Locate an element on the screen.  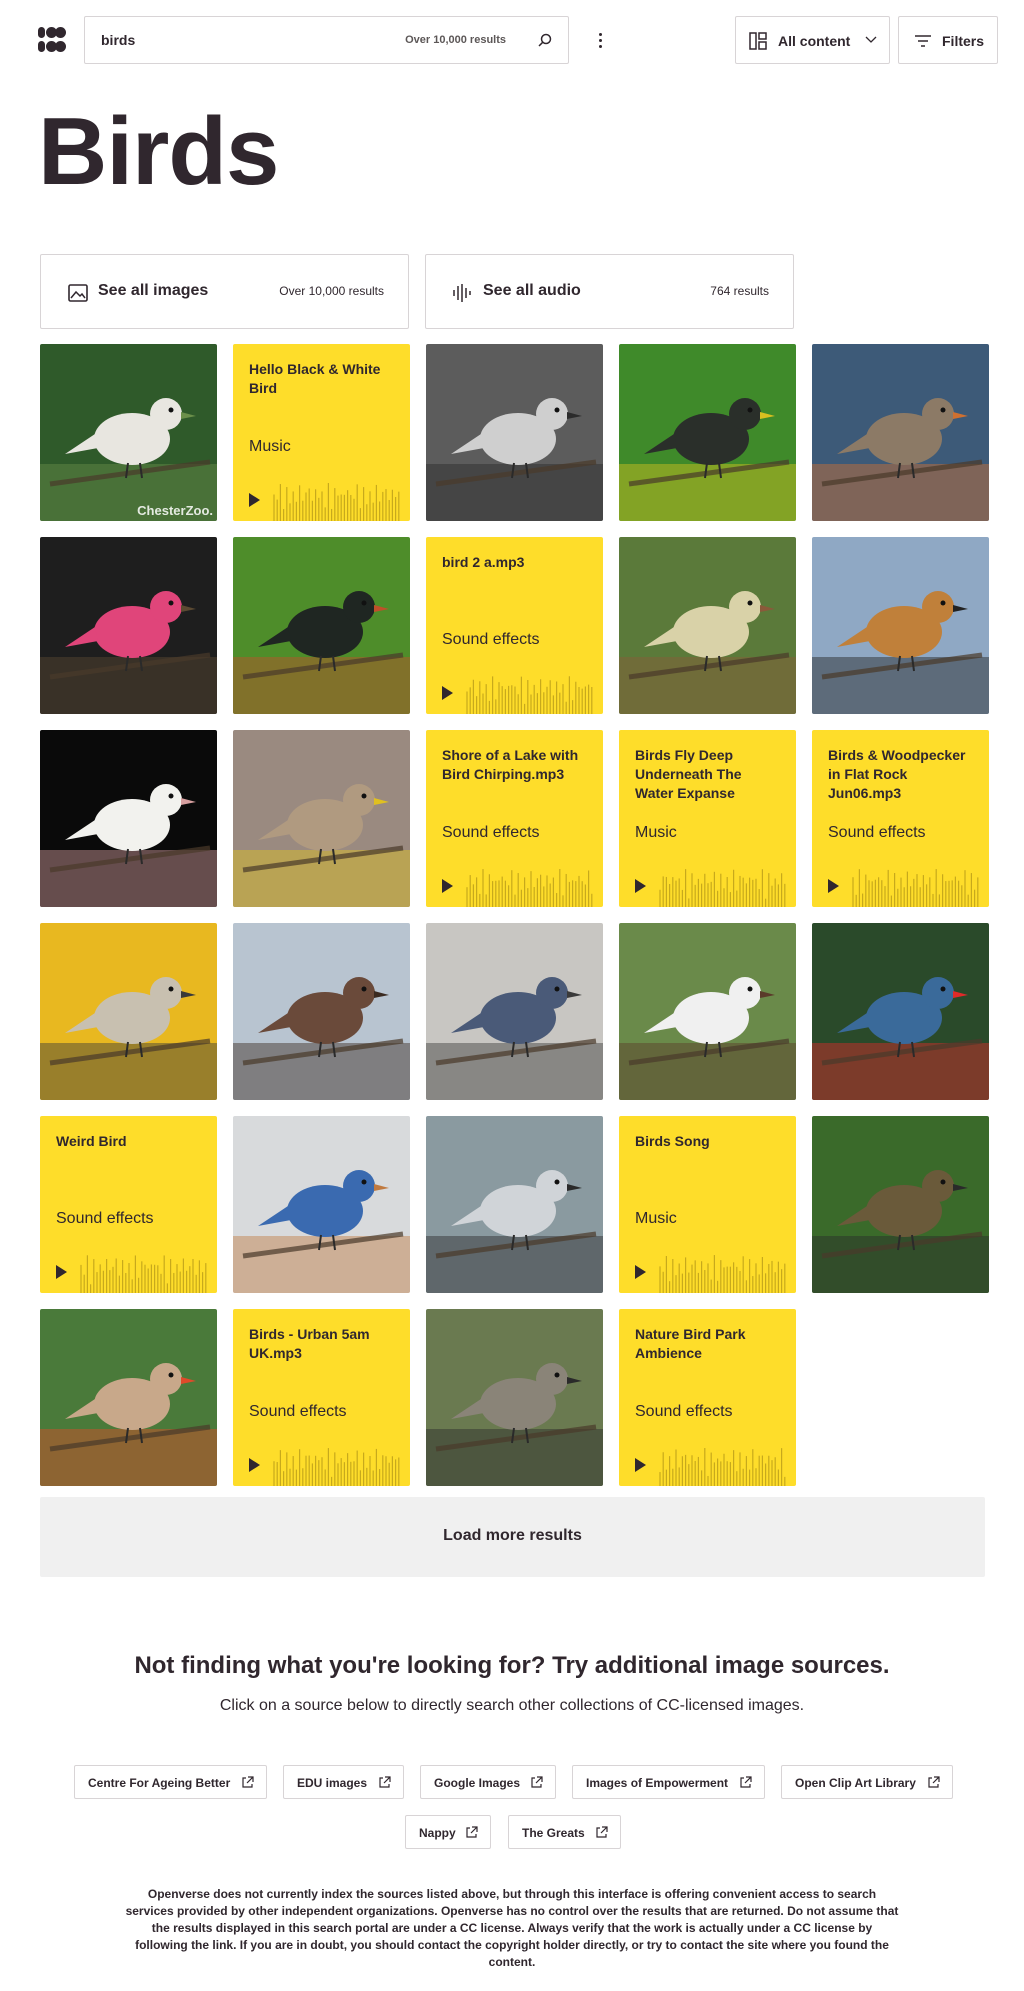
search-input: birds is located at coordinates (118, 40).